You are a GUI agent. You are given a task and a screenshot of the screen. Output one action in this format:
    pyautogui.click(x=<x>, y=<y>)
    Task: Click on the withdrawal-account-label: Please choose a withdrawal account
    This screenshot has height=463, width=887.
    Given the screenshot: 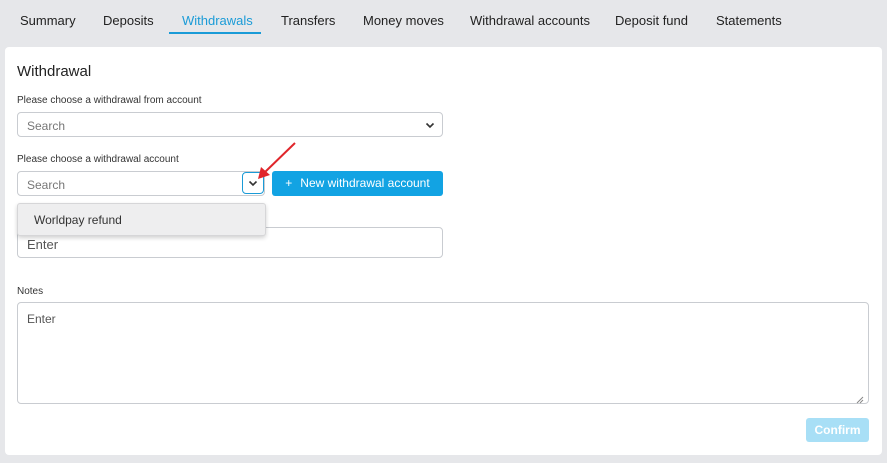 What is the action you would take?
    pyautogui.click(x=98, y=159)
    